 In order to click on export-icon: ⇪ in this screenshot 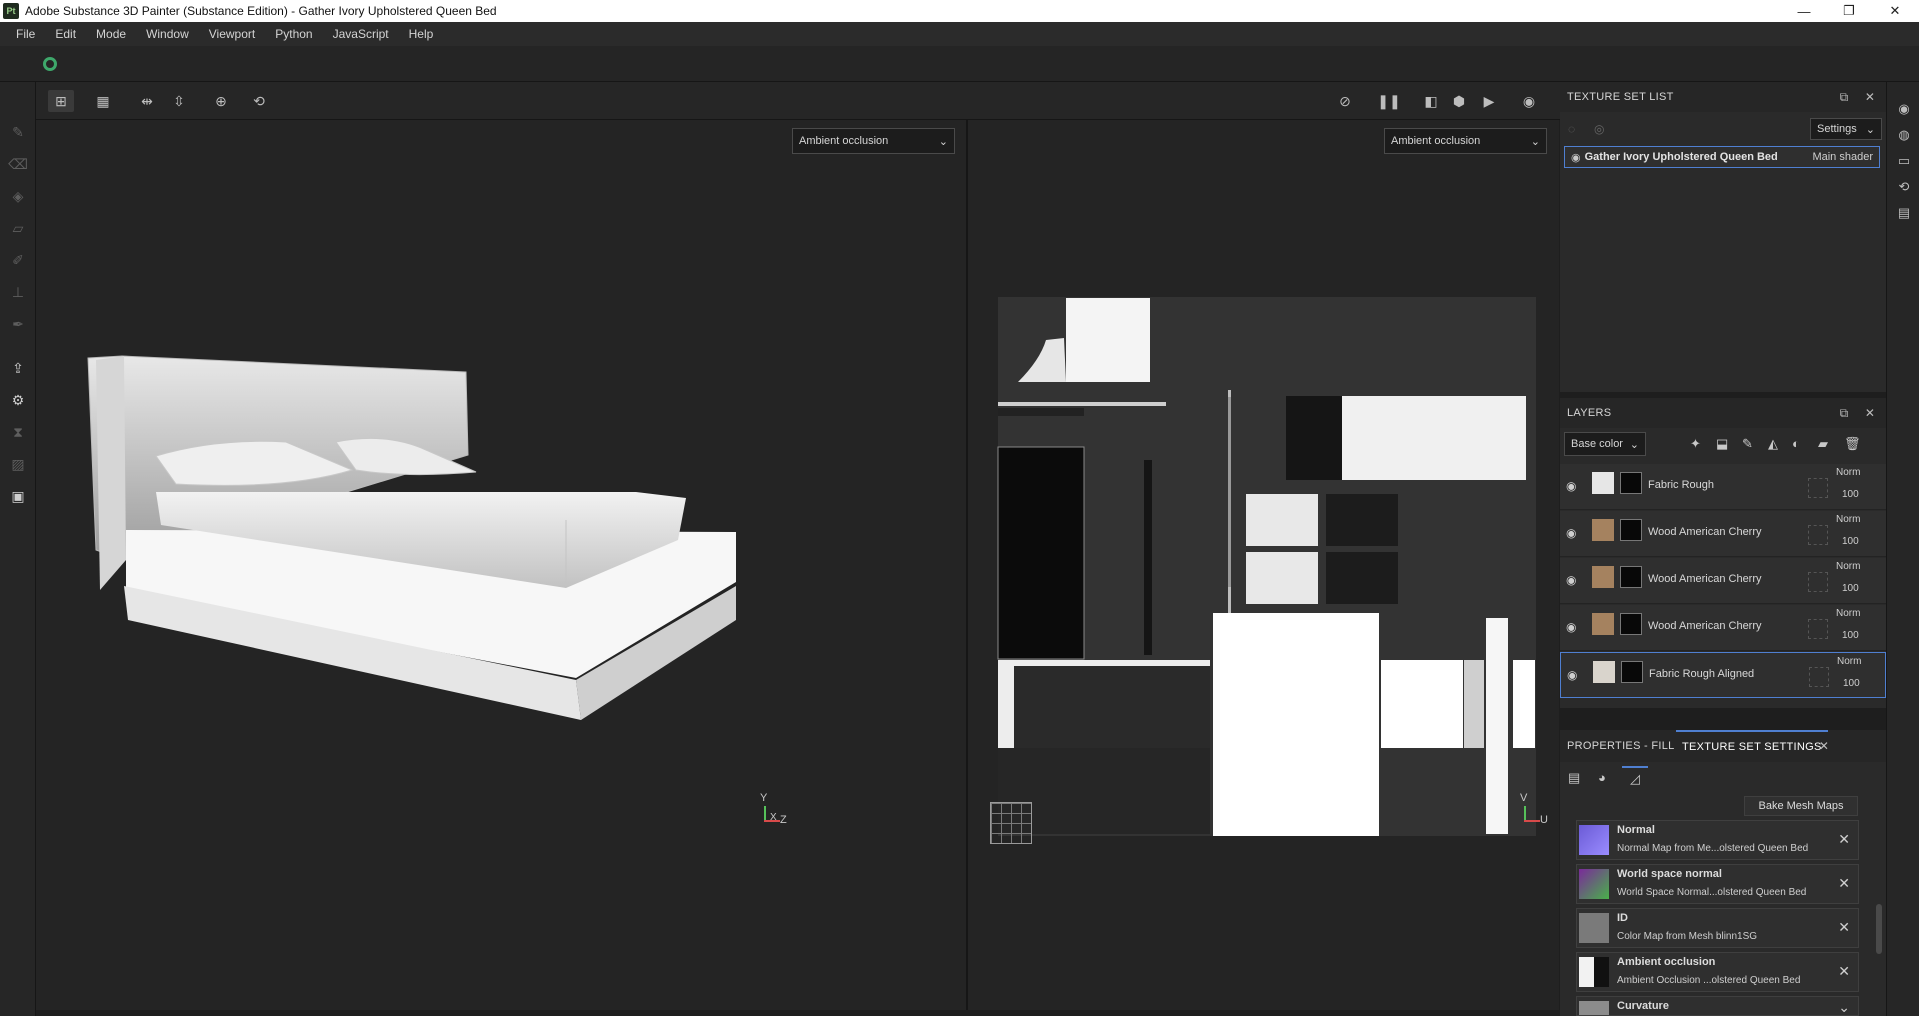, I will do `click(18, 368)`.